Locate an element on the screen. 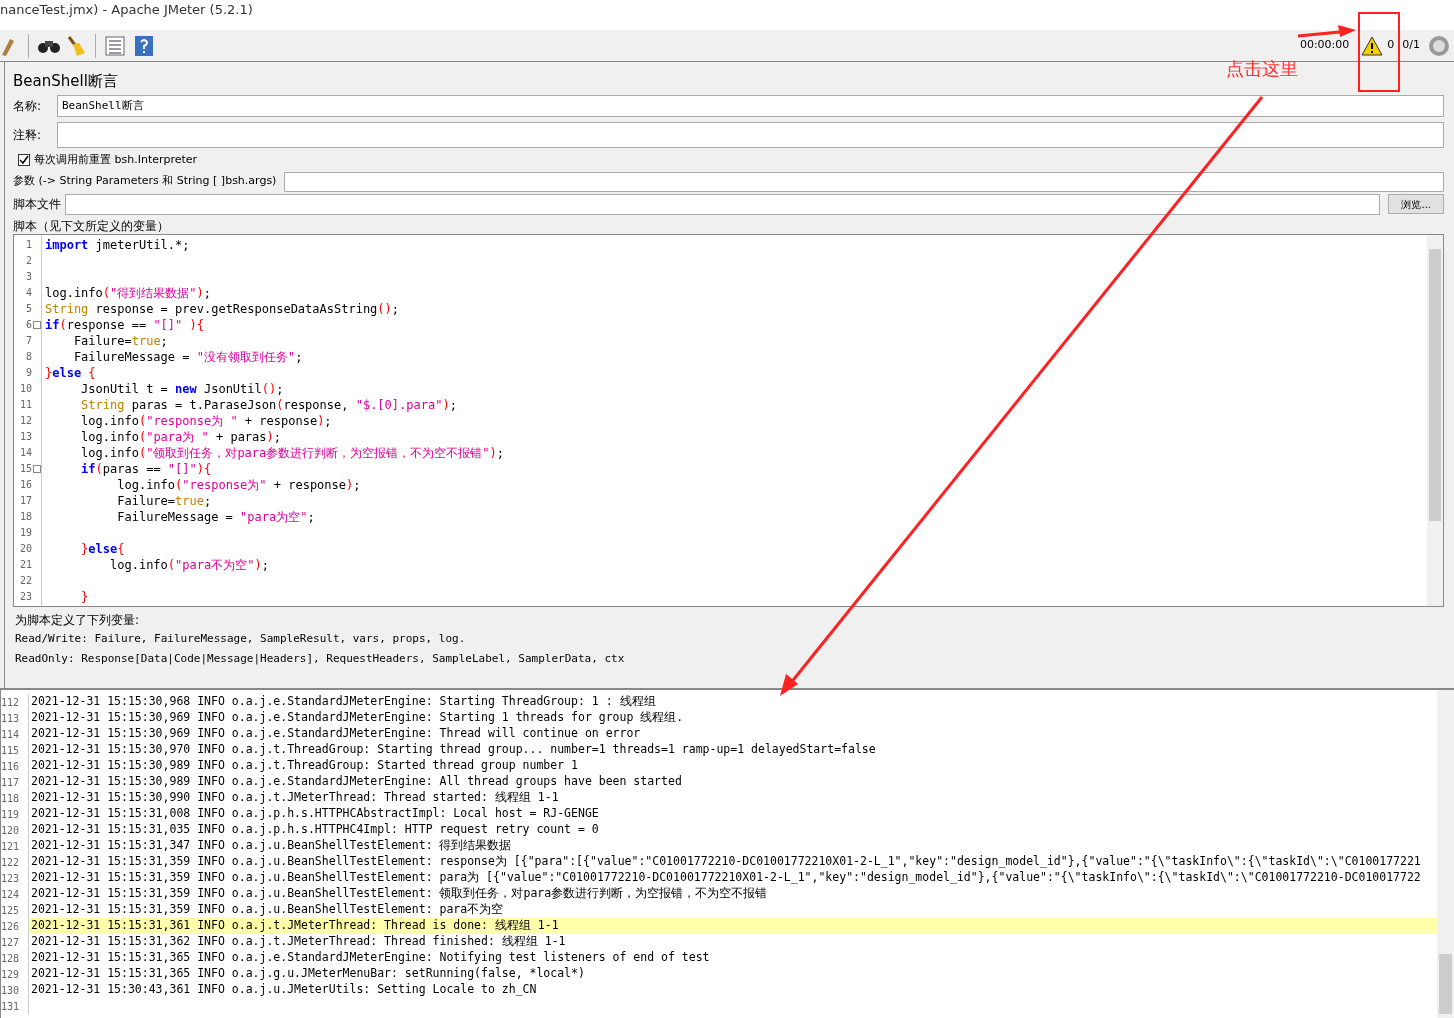 The width and height of the screenshot is (1454, 1018). line-number: 6 is located at coordinates (28, 325).